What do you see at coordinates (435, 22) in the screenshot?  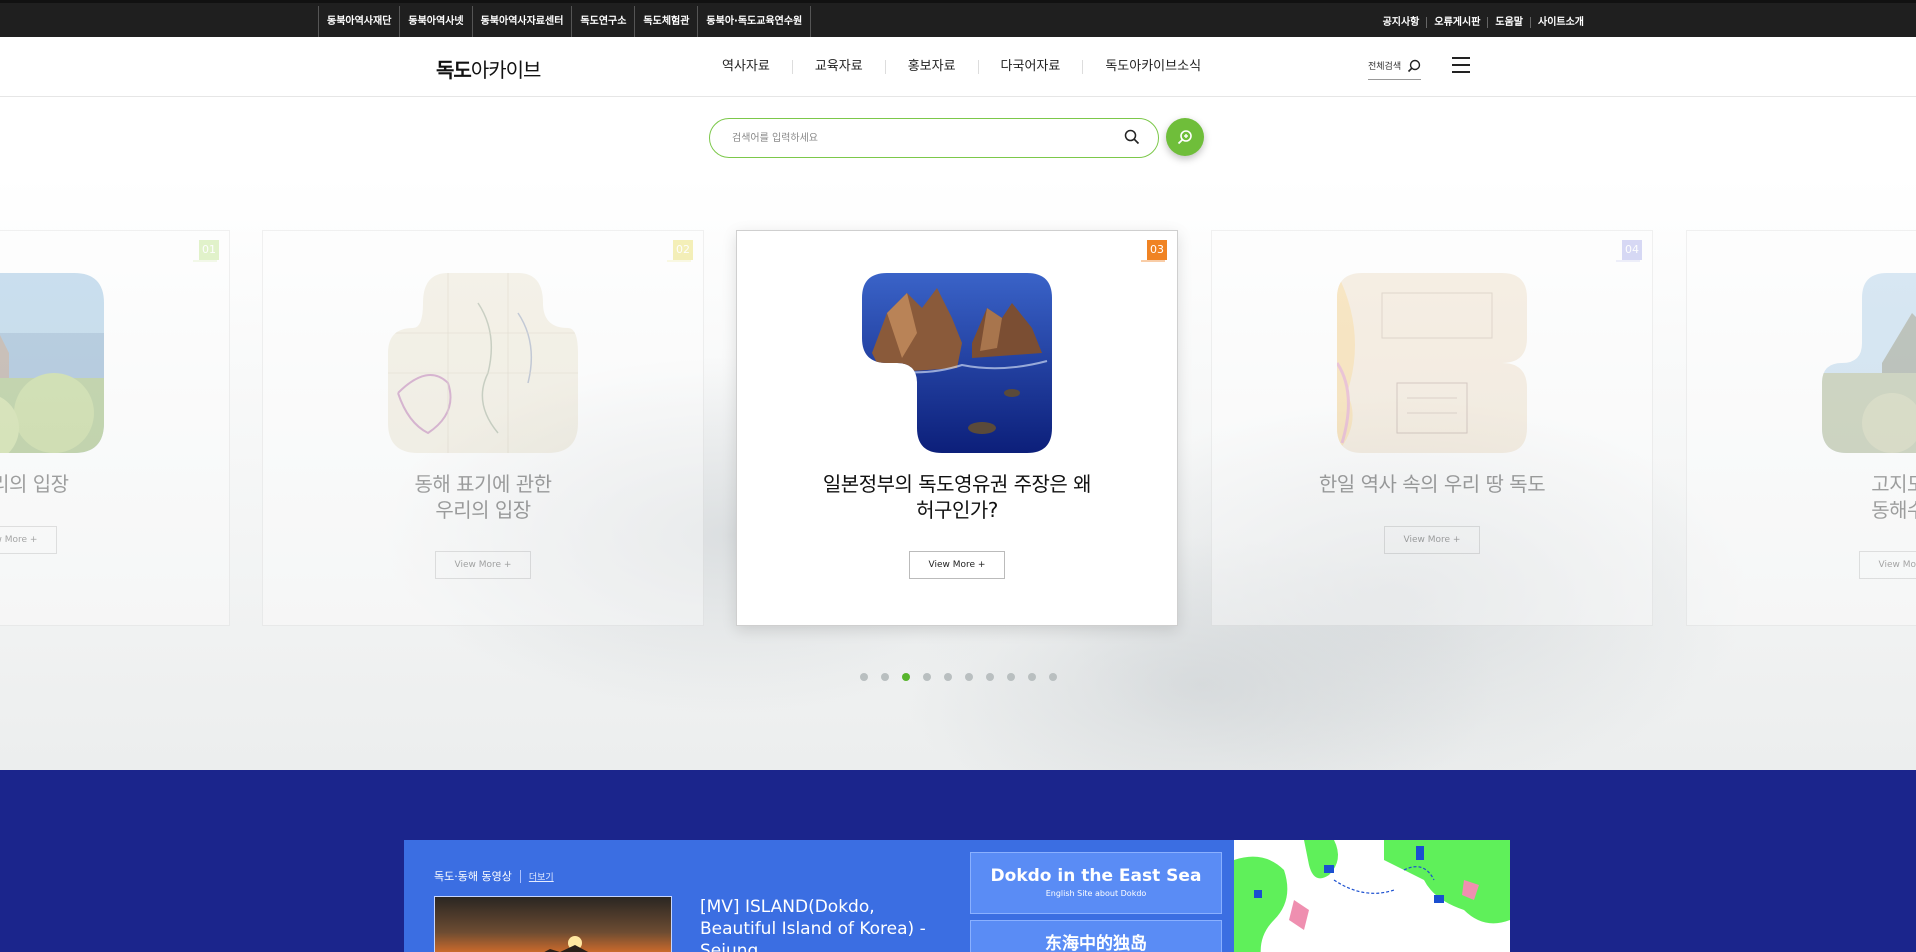 I see `util-link-history-net: 동북아역사넷` at bounding box center [435, 22].